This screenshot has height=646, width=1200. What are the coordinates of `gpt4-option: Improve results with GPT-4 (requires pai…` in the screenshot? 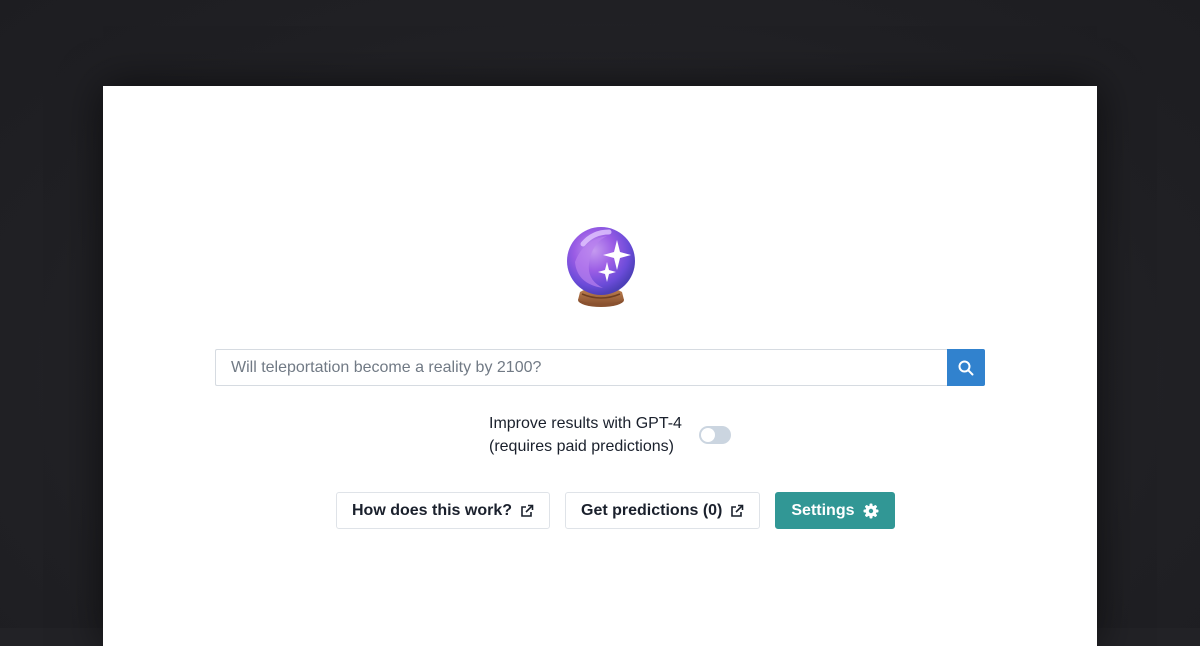 It's located at (610, 435).